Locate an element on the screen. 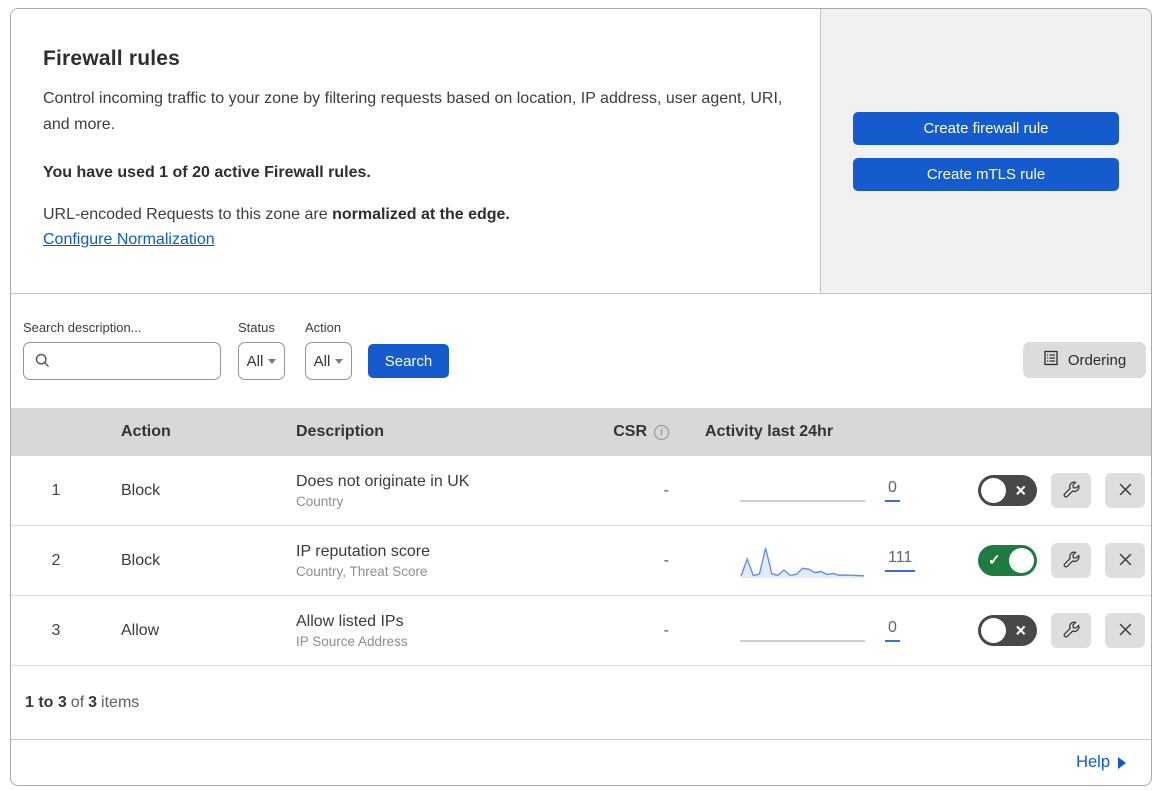  create-firewall-rule-button: Create firewall rule is located at coordinates (986, 128).